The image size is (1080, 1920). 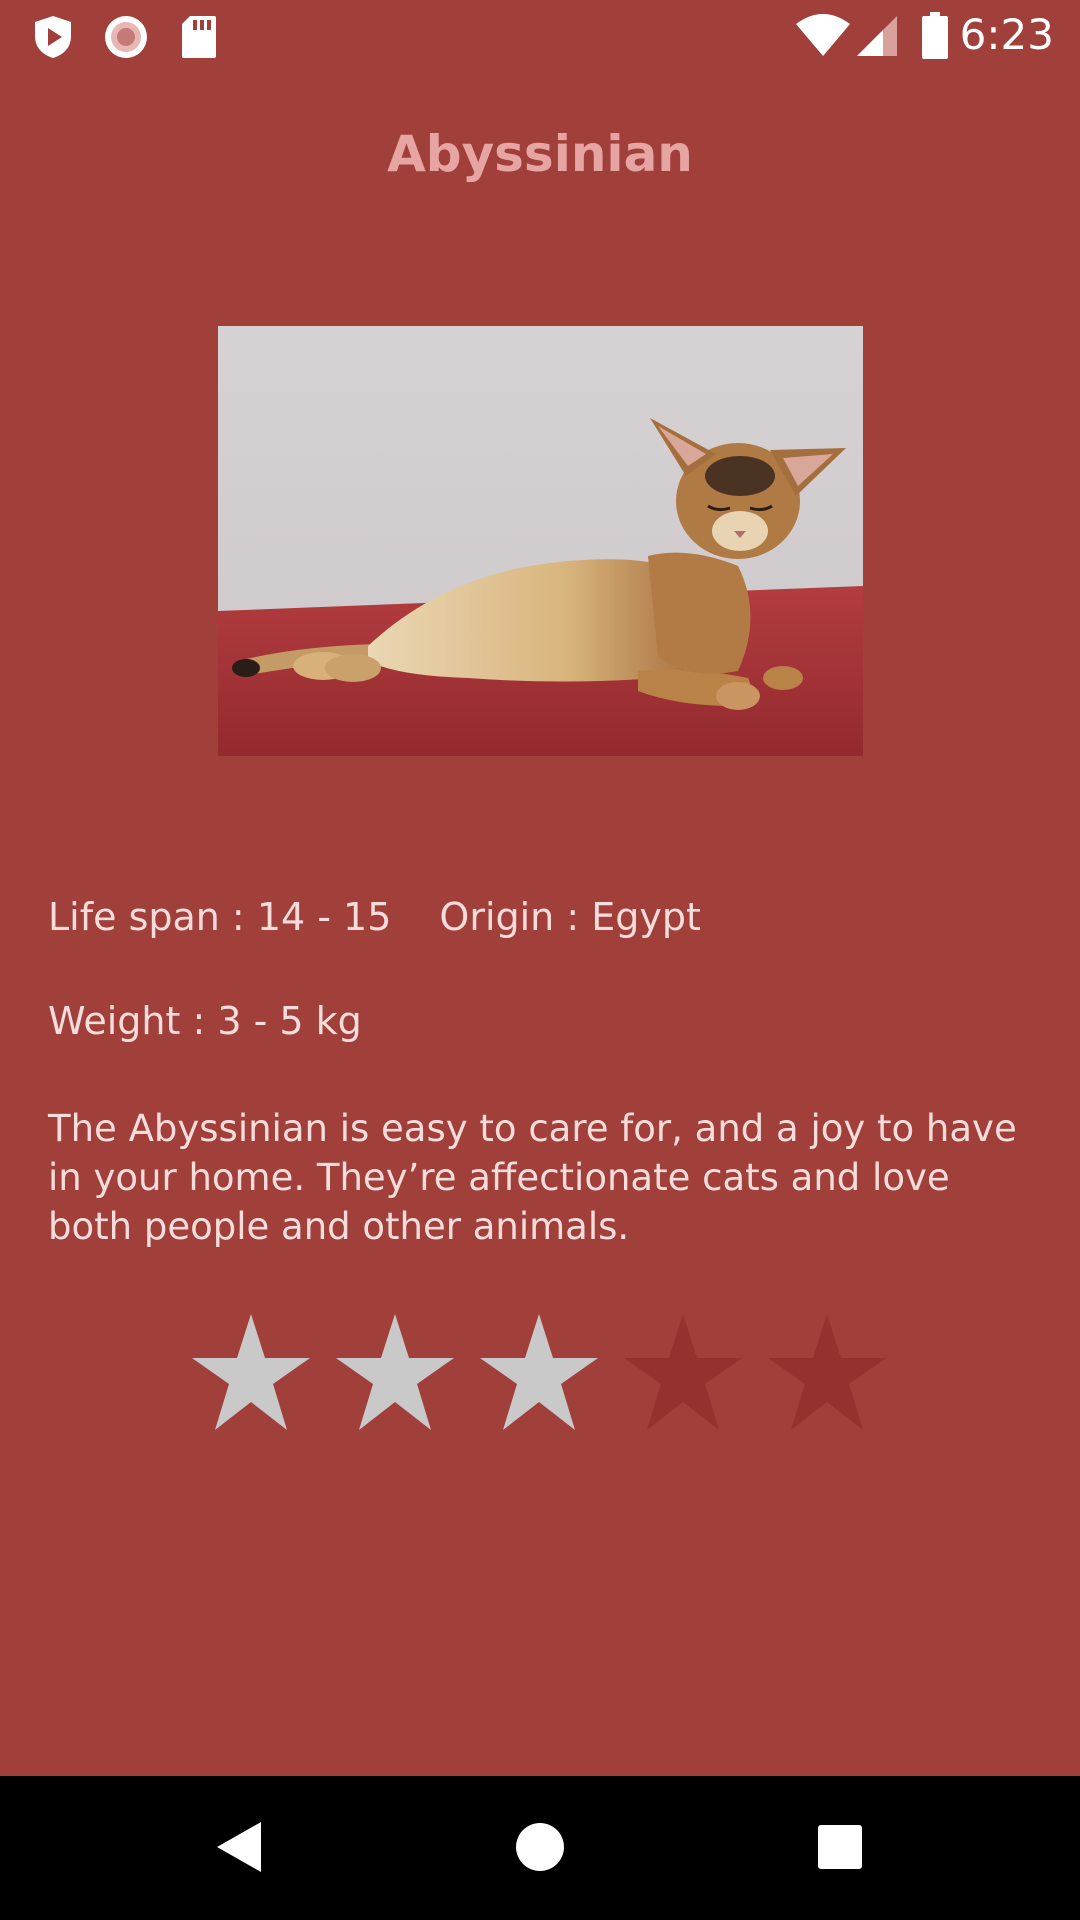 I want to click on sd-card-icon, so click(x=199, y=37).